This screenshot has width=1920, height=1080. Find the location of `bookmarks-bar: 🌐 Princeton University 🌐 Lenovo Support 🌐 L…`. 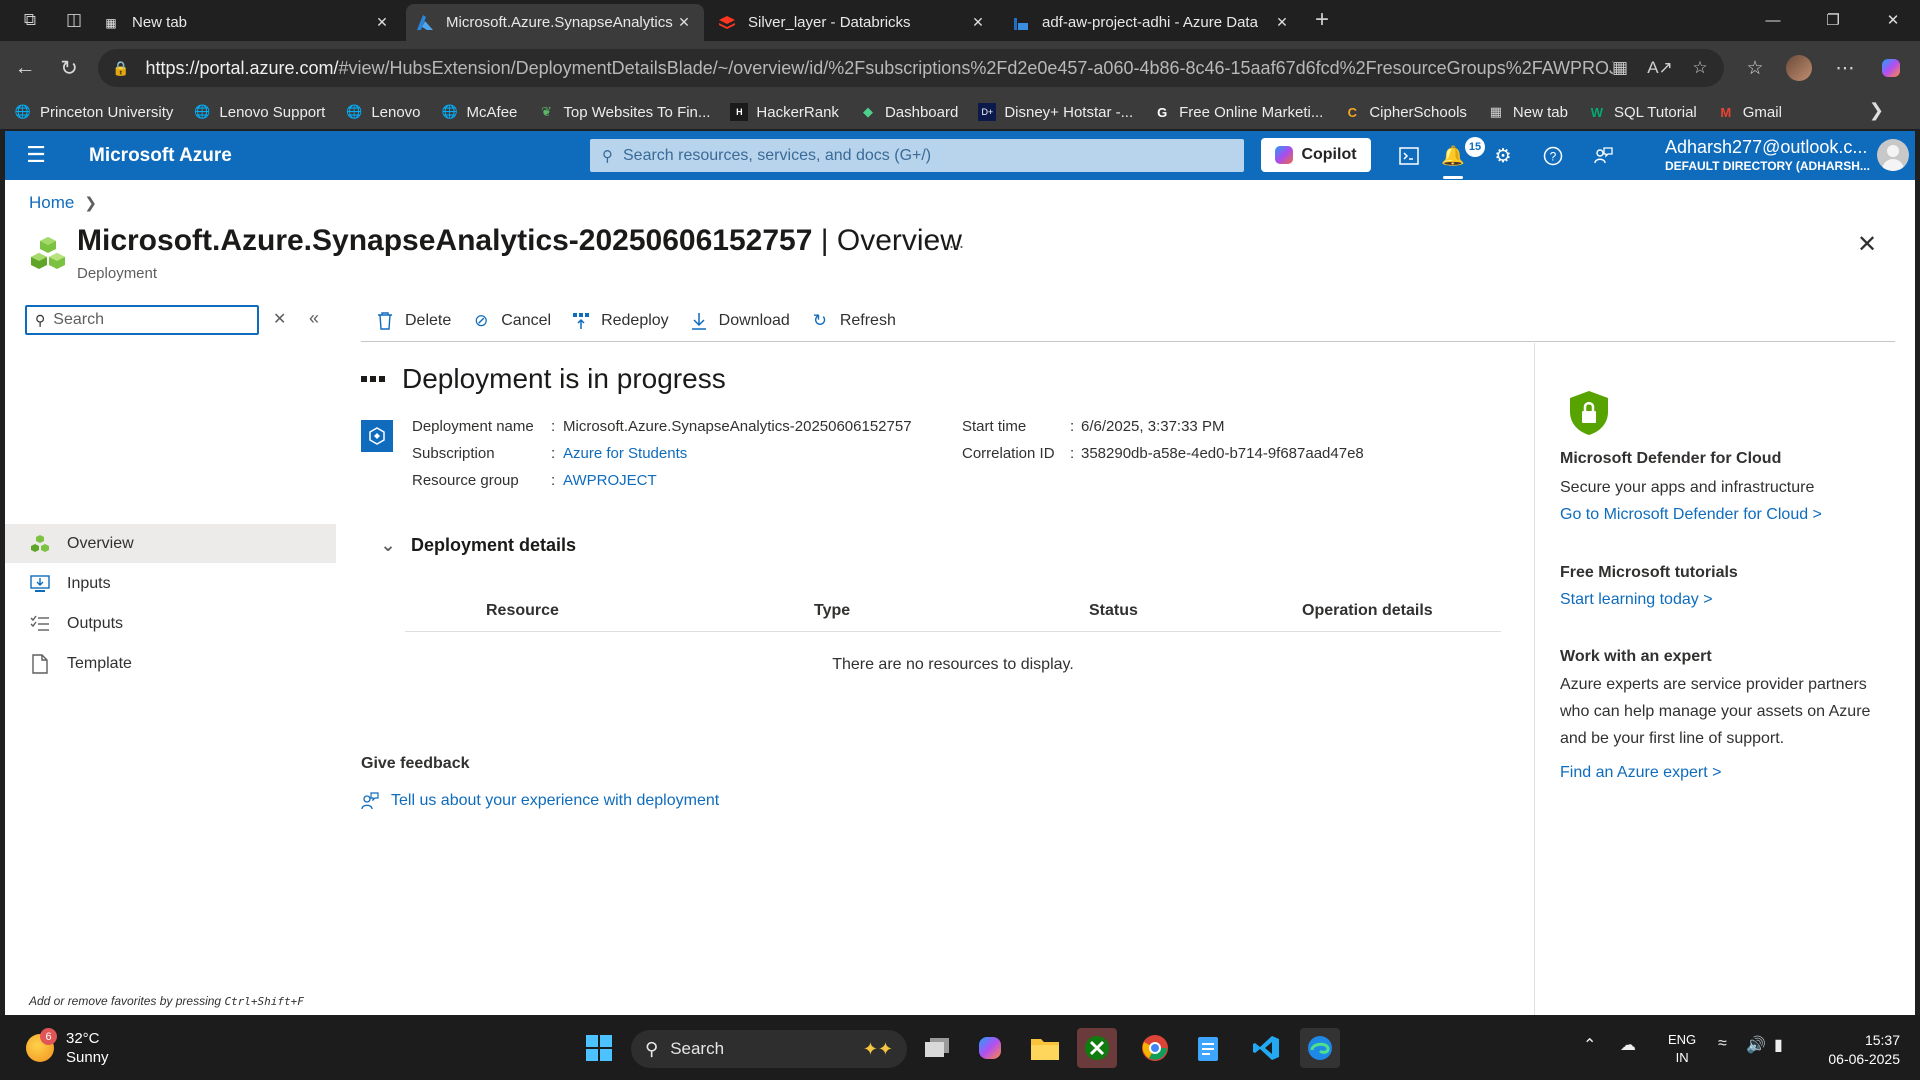

bookmarks-bar: 🌐 Princeton University 🌐 Lenovo Support 🌐 L… is located at coordinates (960, 112).